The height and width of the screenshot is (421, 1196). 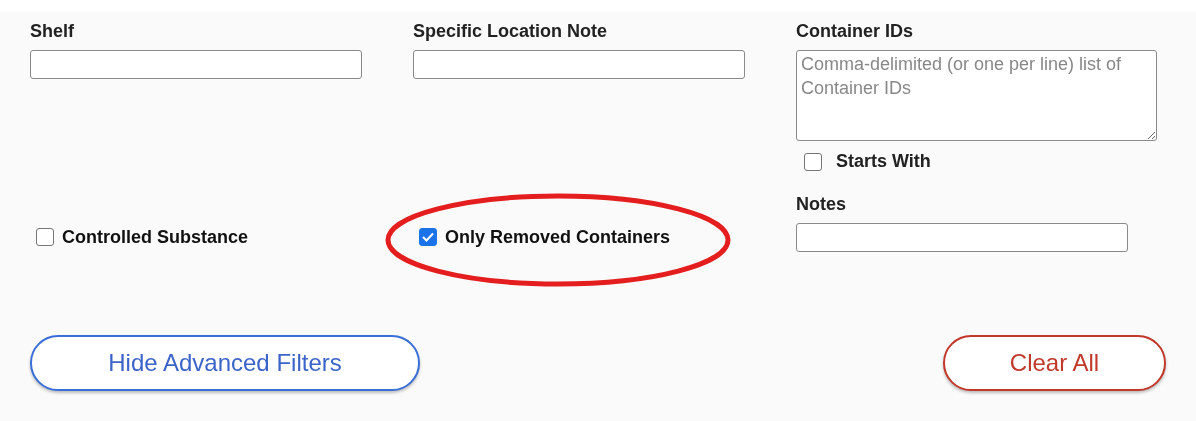 I want to click on checkmark-icon, so click(x=428, y=237).